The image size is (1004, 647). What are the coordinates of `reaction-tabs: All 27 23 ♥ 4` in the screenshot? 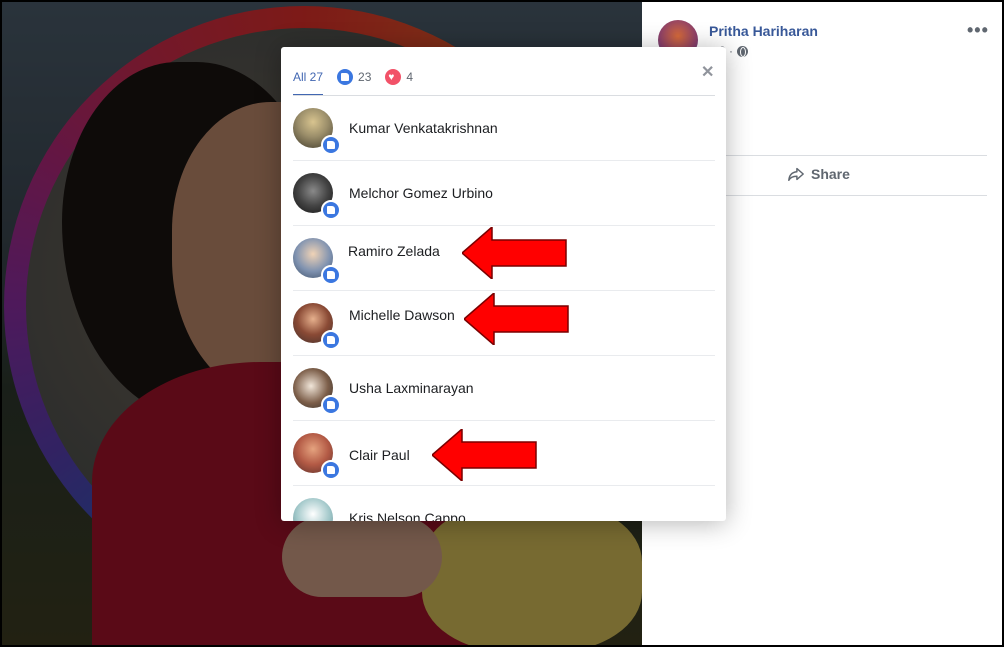 It's located at (353, 77).